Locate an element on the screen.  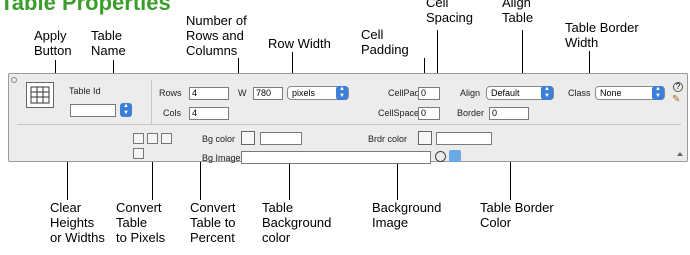
callout-clear-heights: Clear Heights or Widths is located at coordinates (77, 222).